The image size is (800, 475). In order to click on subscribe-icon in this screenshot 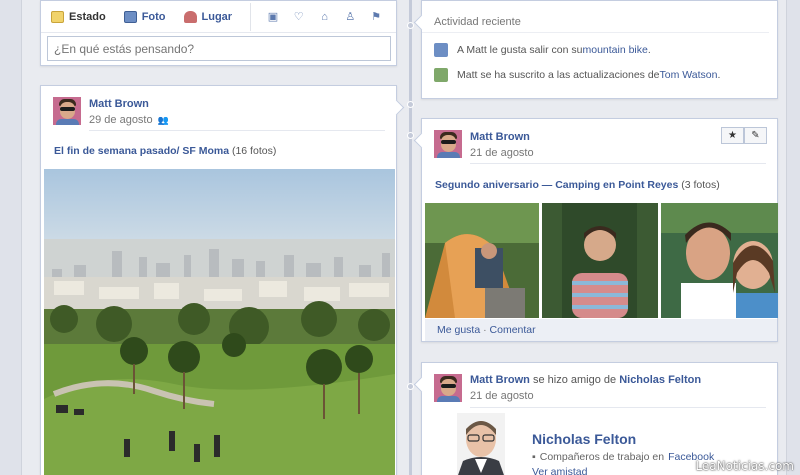, I will do `click(441, 74)`.